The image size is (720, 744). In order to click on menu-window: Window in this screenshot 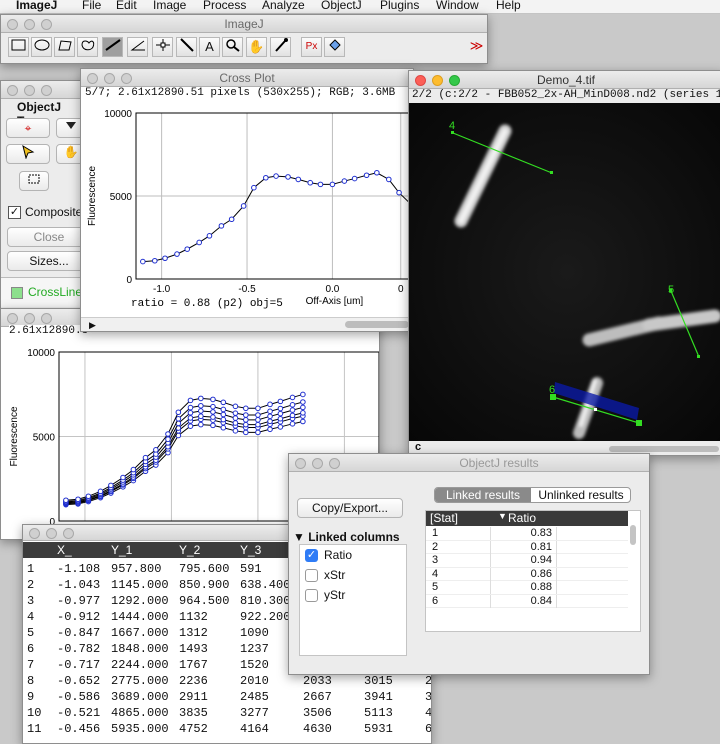, I will do `click(457, 6)`.